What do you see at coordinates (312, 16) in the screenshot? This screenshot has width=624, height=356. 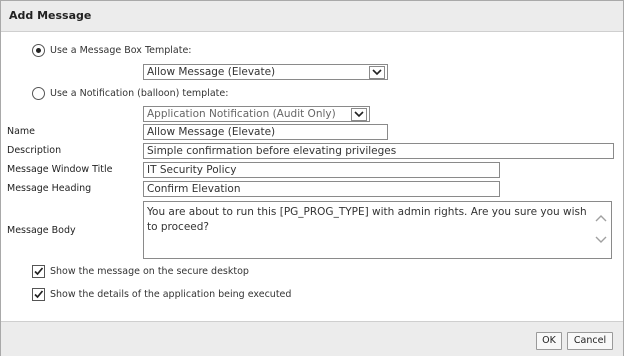 I see `dialog-titlebar: Add Message` at bounding box center [312, 16].